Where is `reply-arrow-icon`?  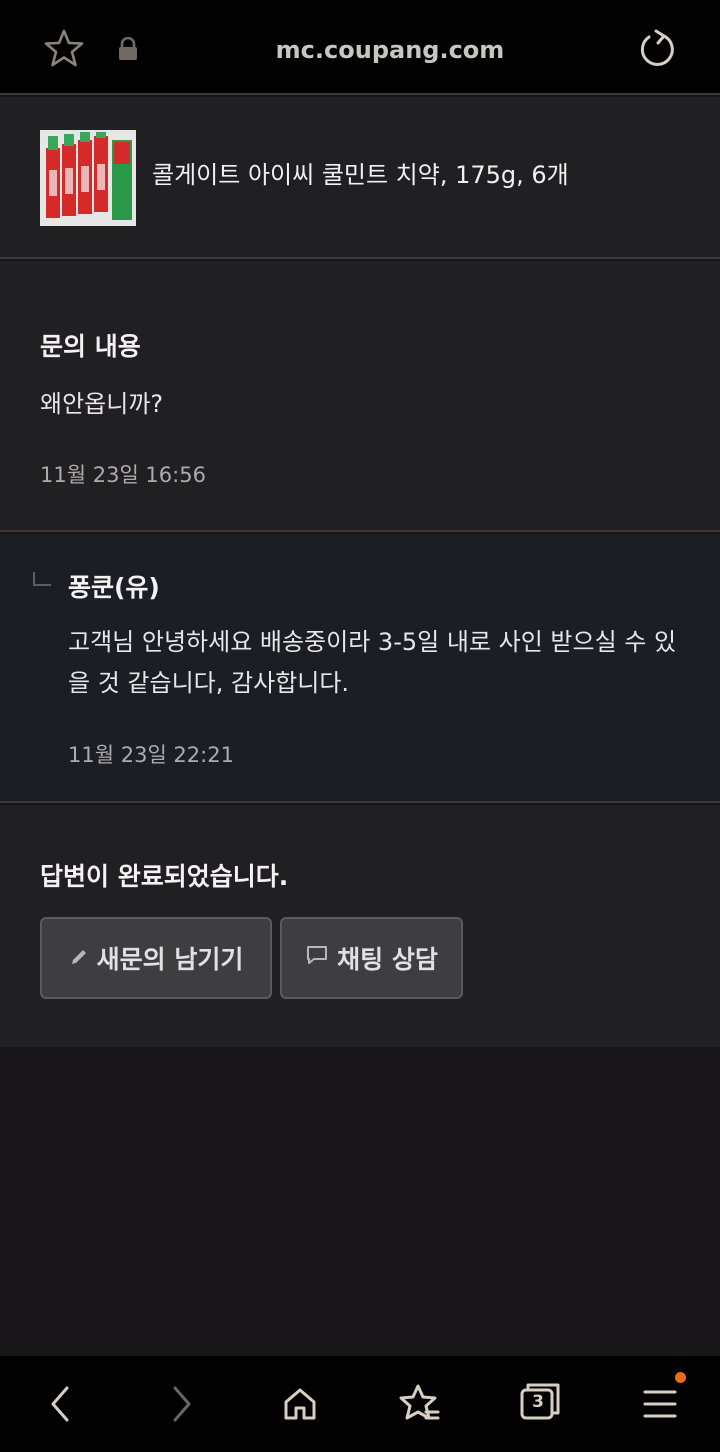
reply-arrow-icon is located at coordinates (42, 579).